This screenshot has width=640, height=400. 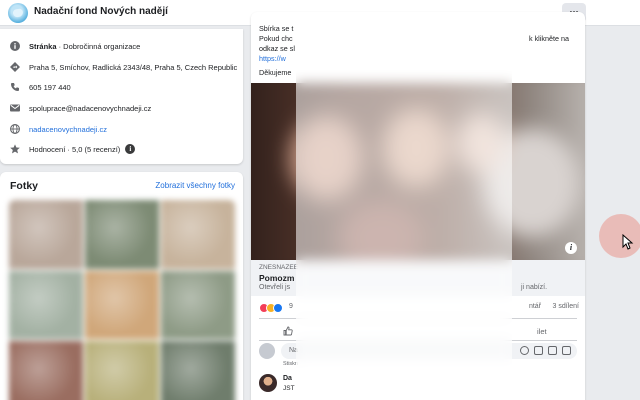 I want to click on link-preview-description: Otevřeli js ji nabízí., so click(x=403, y=287).